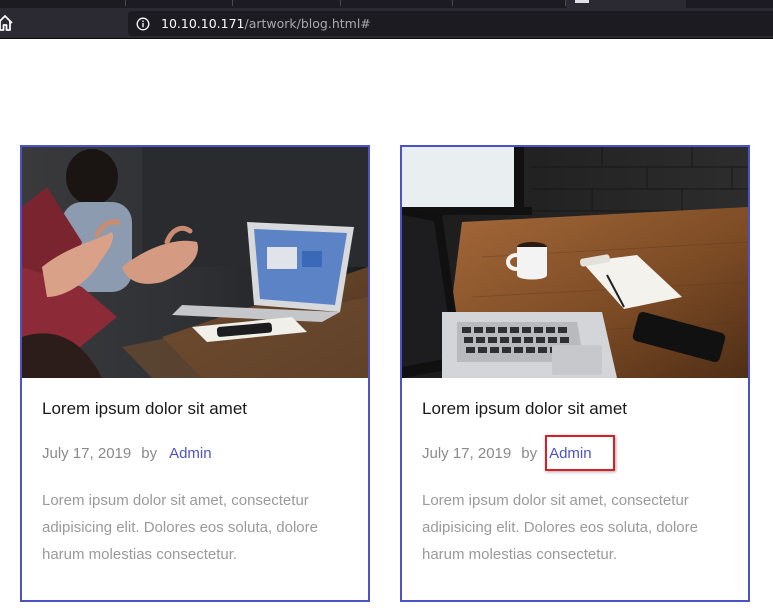 The height and width of the screenshot is (610, 773). I want to click on address-bar: 10.10.10.171/artwork/blog.html#, so click(450, 23).